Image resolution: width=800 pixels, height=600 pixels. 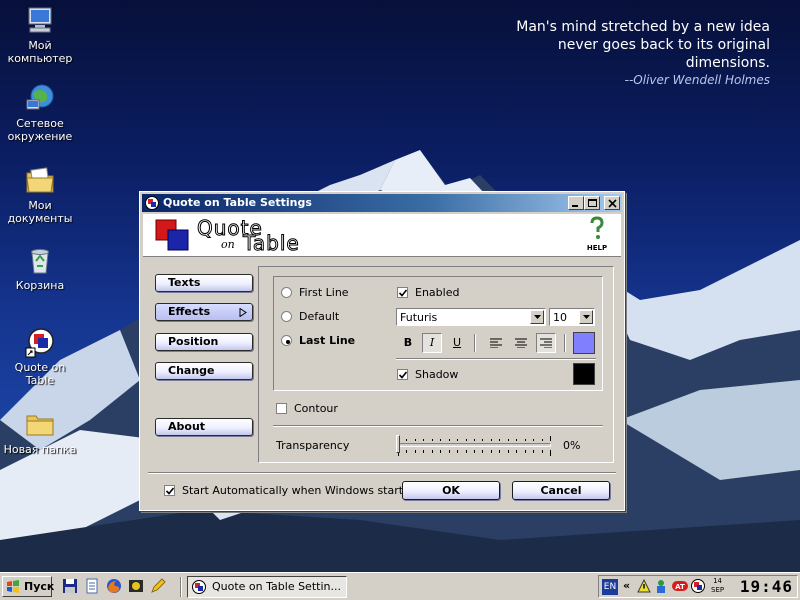 I want to click on date-day: 14, so click(x=717, y=581).